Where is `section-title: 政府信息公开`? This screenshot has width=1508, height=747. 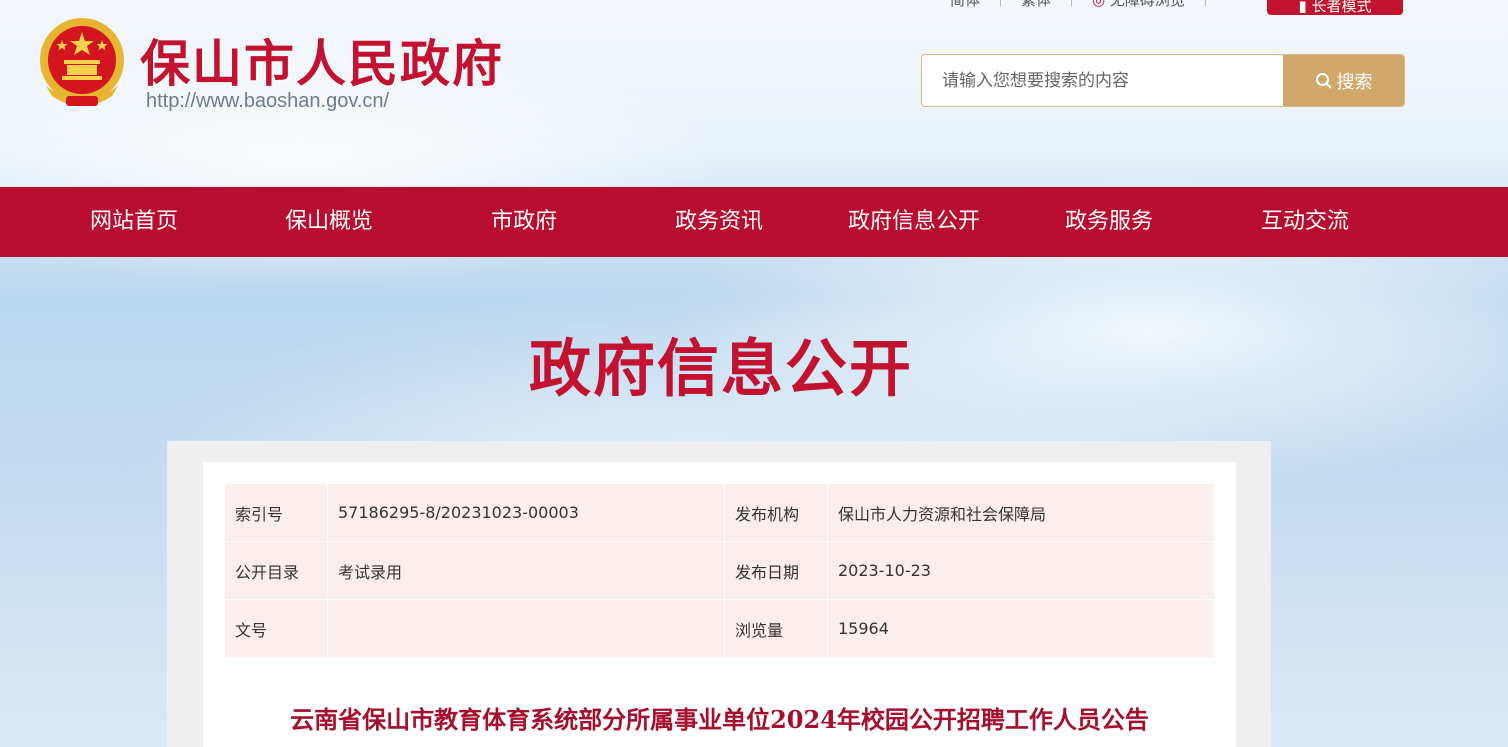 section-title: 政府信息公开 is located at coordinates (720, 368).